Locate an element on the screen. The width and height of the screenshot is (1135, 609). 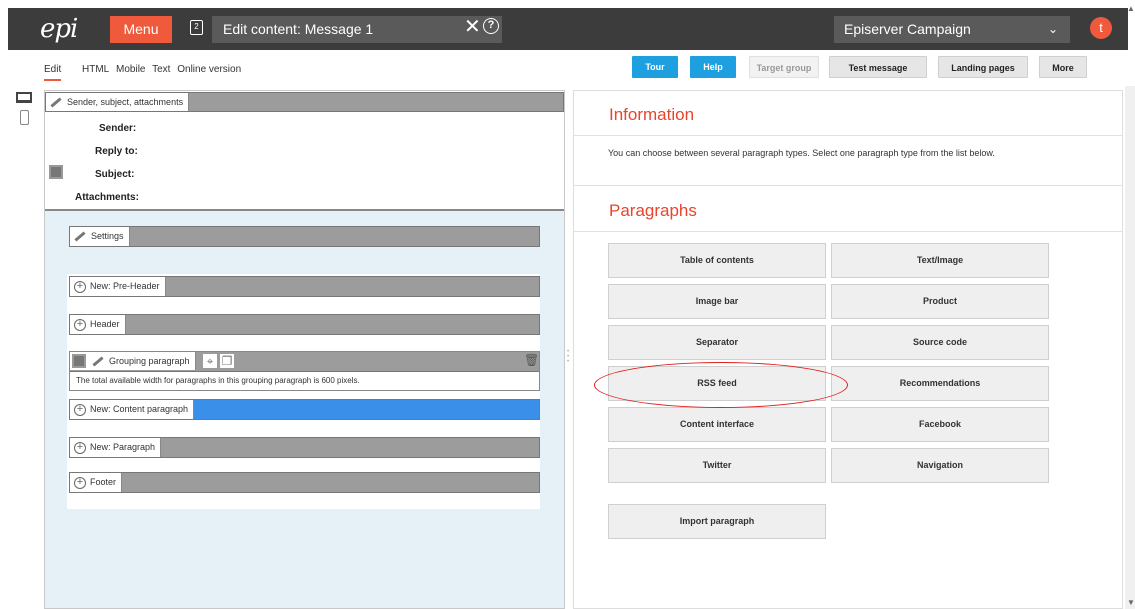
reply-to-label: Reply to: is located at coordinates (116, 151).